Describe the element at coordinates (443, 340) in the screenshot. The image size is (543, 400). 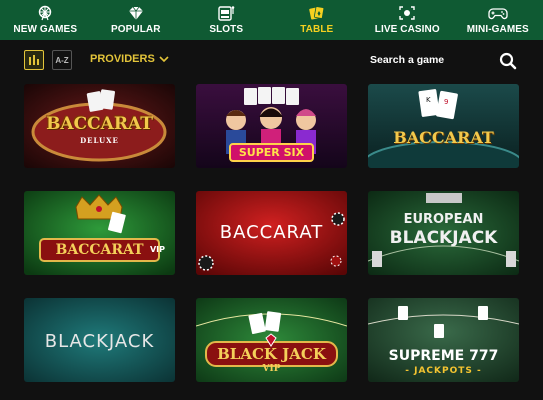
I see `game-tile-supreme-777-jackpots: SUPREME 777 - JACKPOTS -` at that location.